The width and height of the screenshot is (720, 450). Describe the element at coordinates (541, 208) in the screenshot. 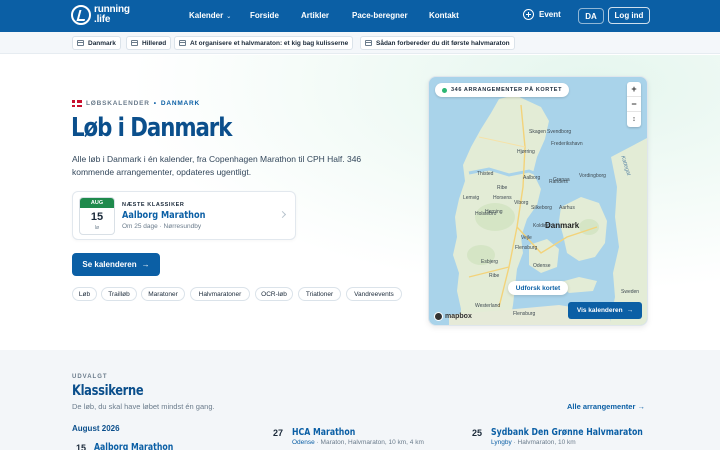

I see `map-label: Silkeborg` at that location.